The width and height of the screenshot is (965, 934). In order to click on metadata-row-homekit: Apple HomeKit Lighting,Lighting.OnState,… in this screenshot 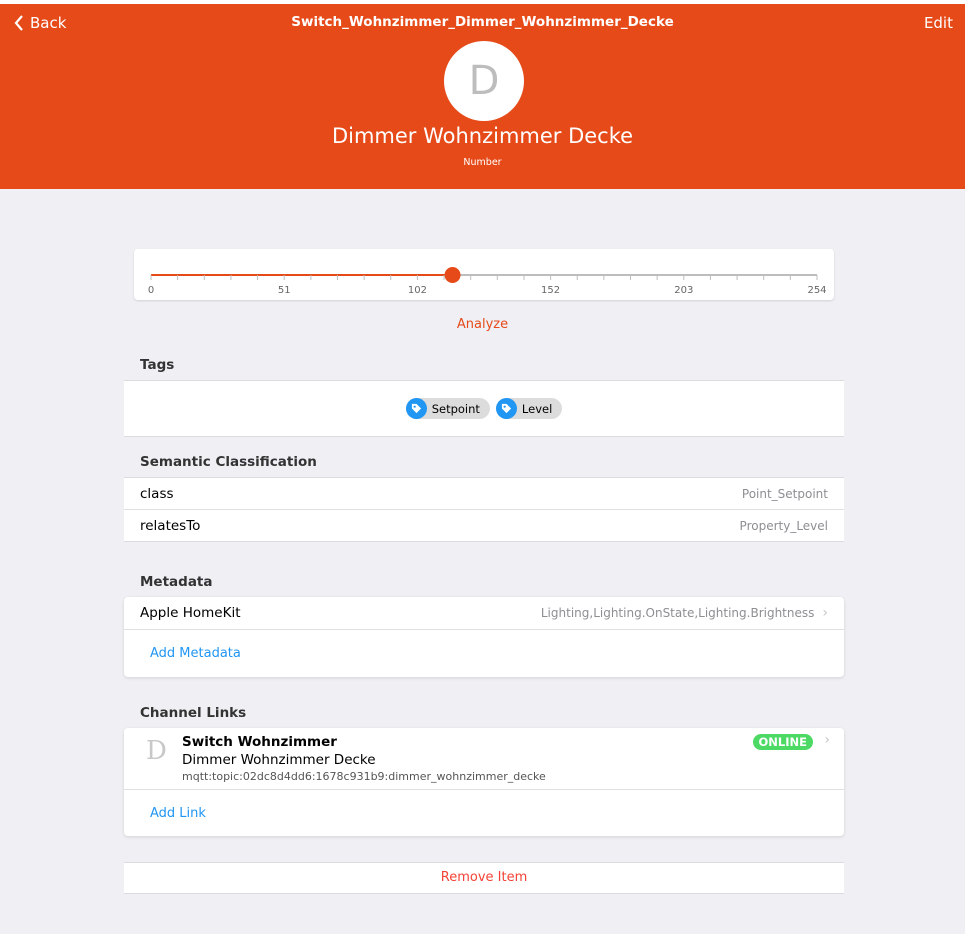, I will do `click(484, 613)`.